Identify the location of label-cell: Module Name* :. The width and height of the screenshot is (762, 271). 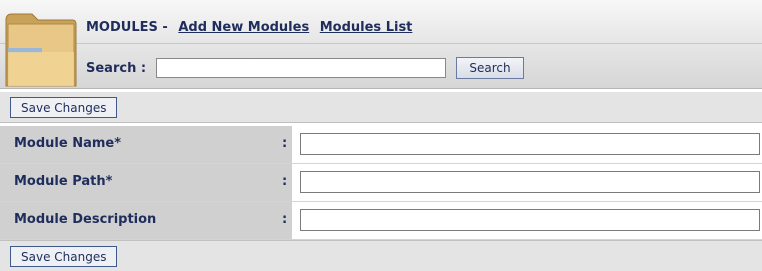
(146, 144).